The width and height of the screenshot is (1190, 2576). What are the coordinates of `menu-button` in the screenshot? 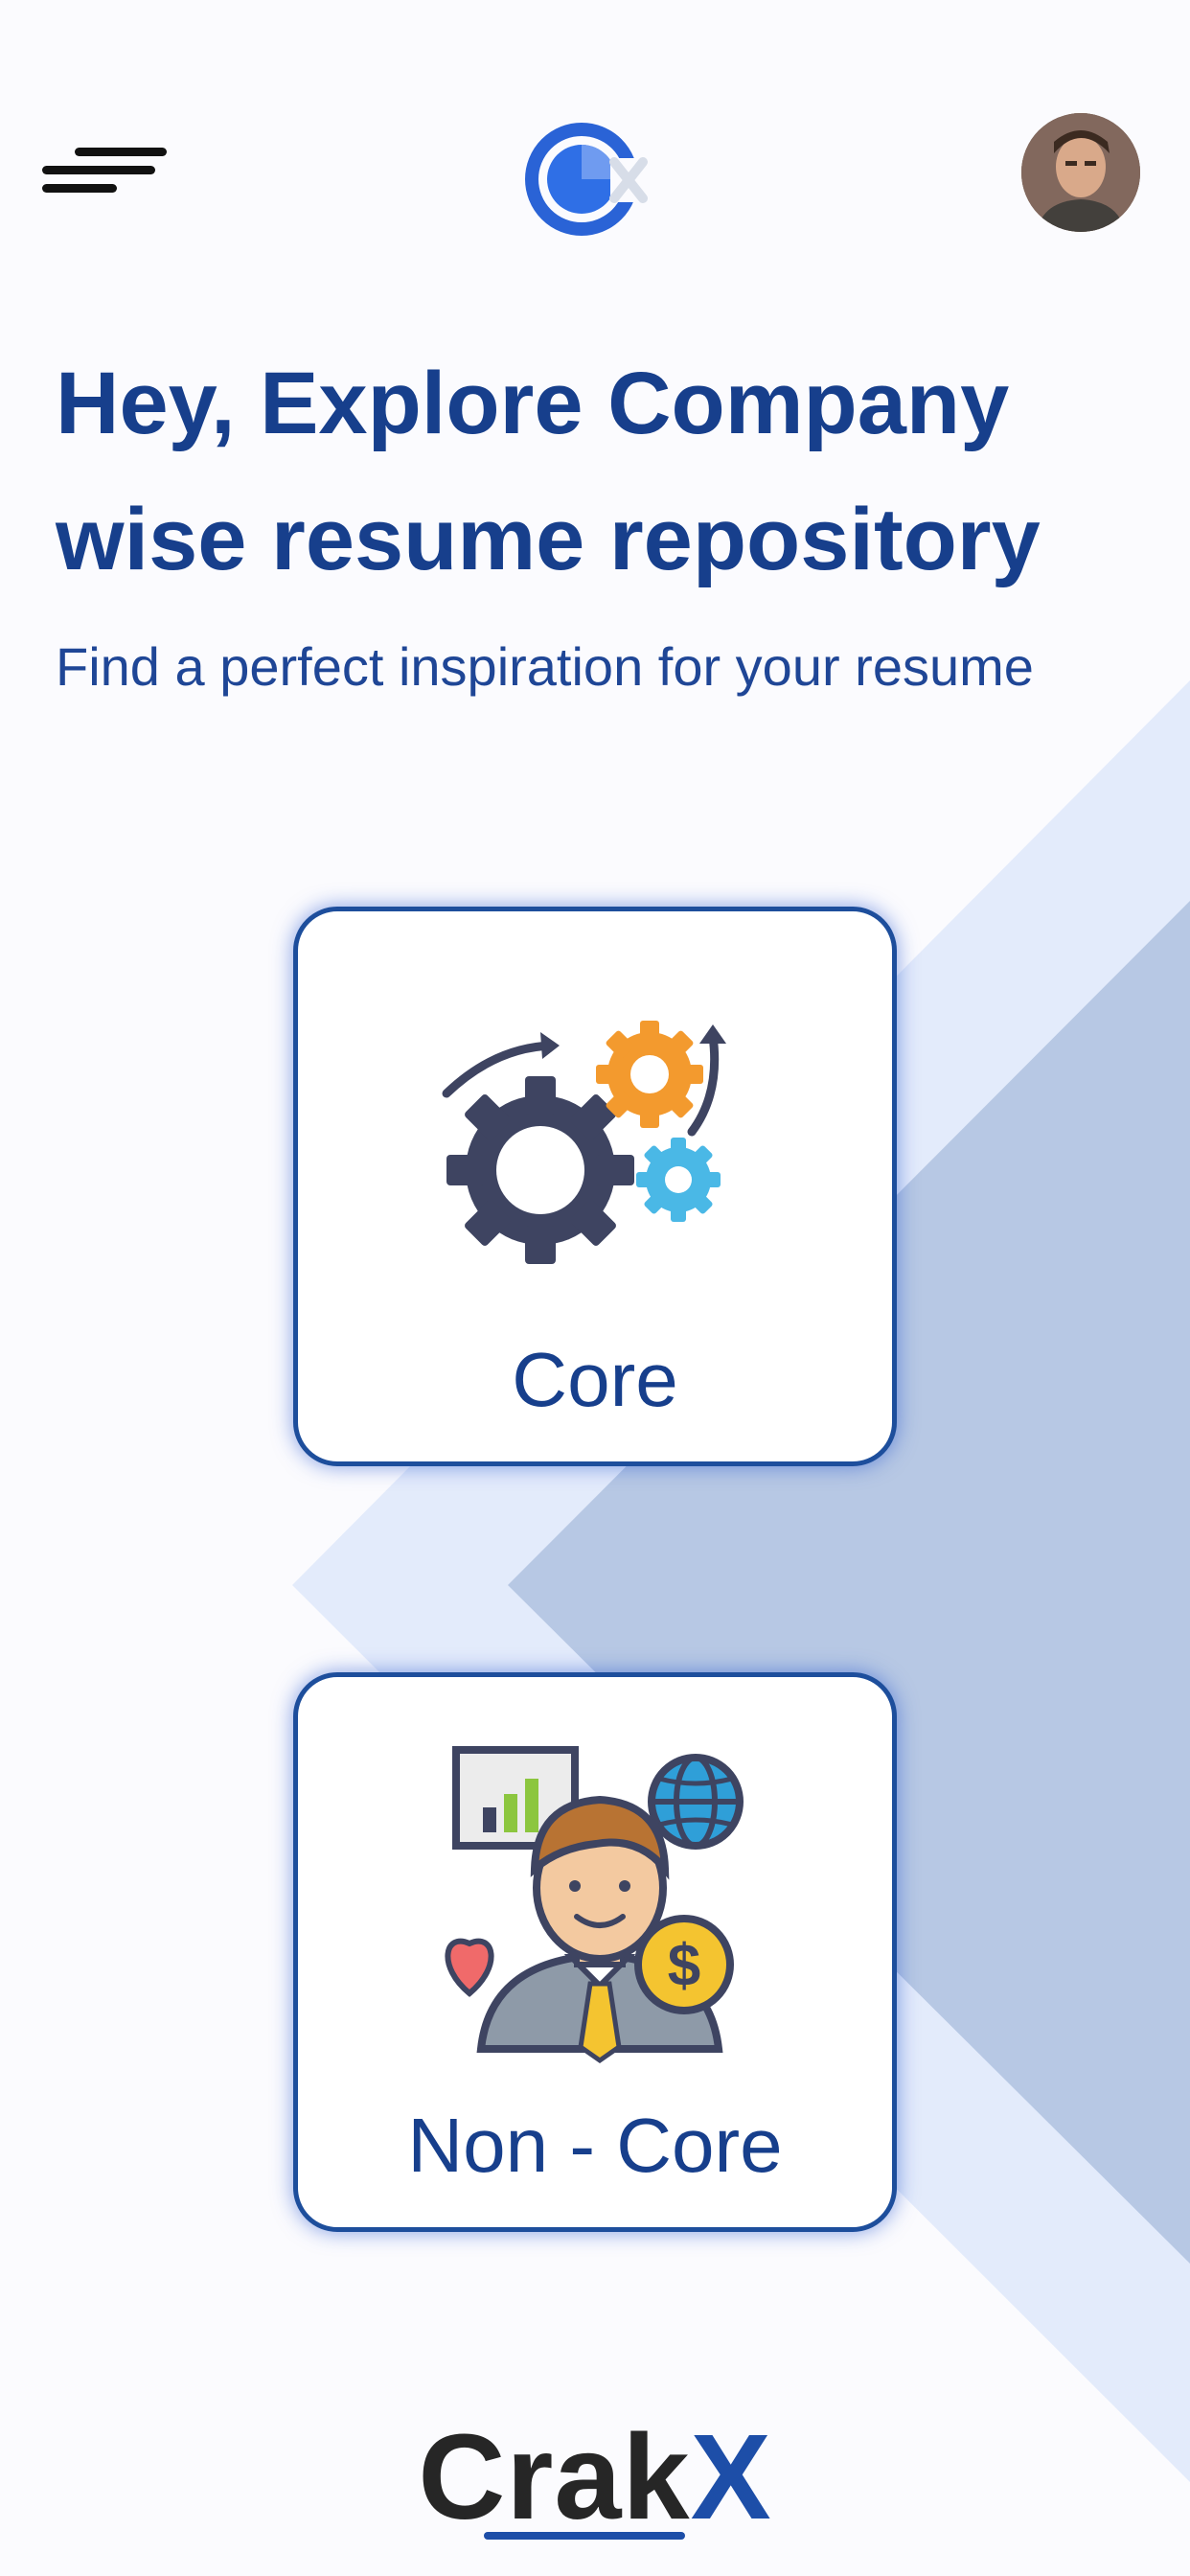 It's located at (105, 172).